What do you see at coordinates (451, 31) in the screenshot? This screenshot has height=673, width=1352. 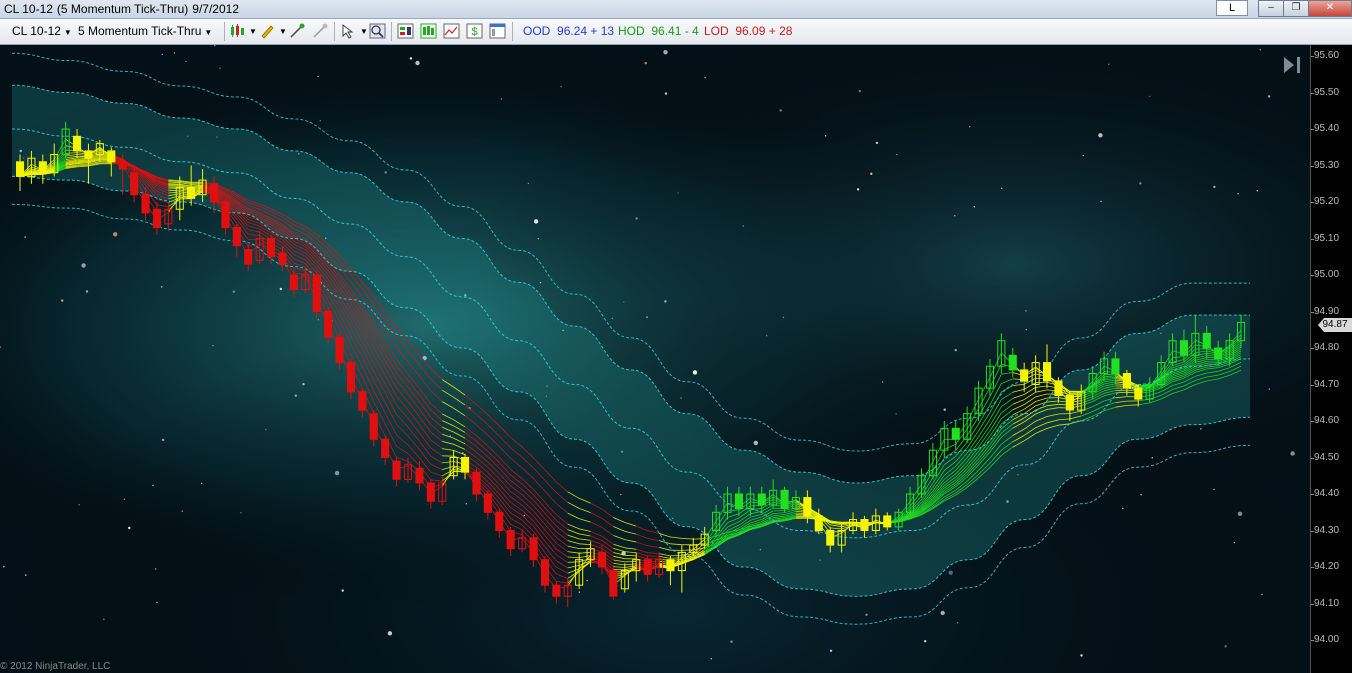 I see `indicators-icon` at bounding box center [451, 31].